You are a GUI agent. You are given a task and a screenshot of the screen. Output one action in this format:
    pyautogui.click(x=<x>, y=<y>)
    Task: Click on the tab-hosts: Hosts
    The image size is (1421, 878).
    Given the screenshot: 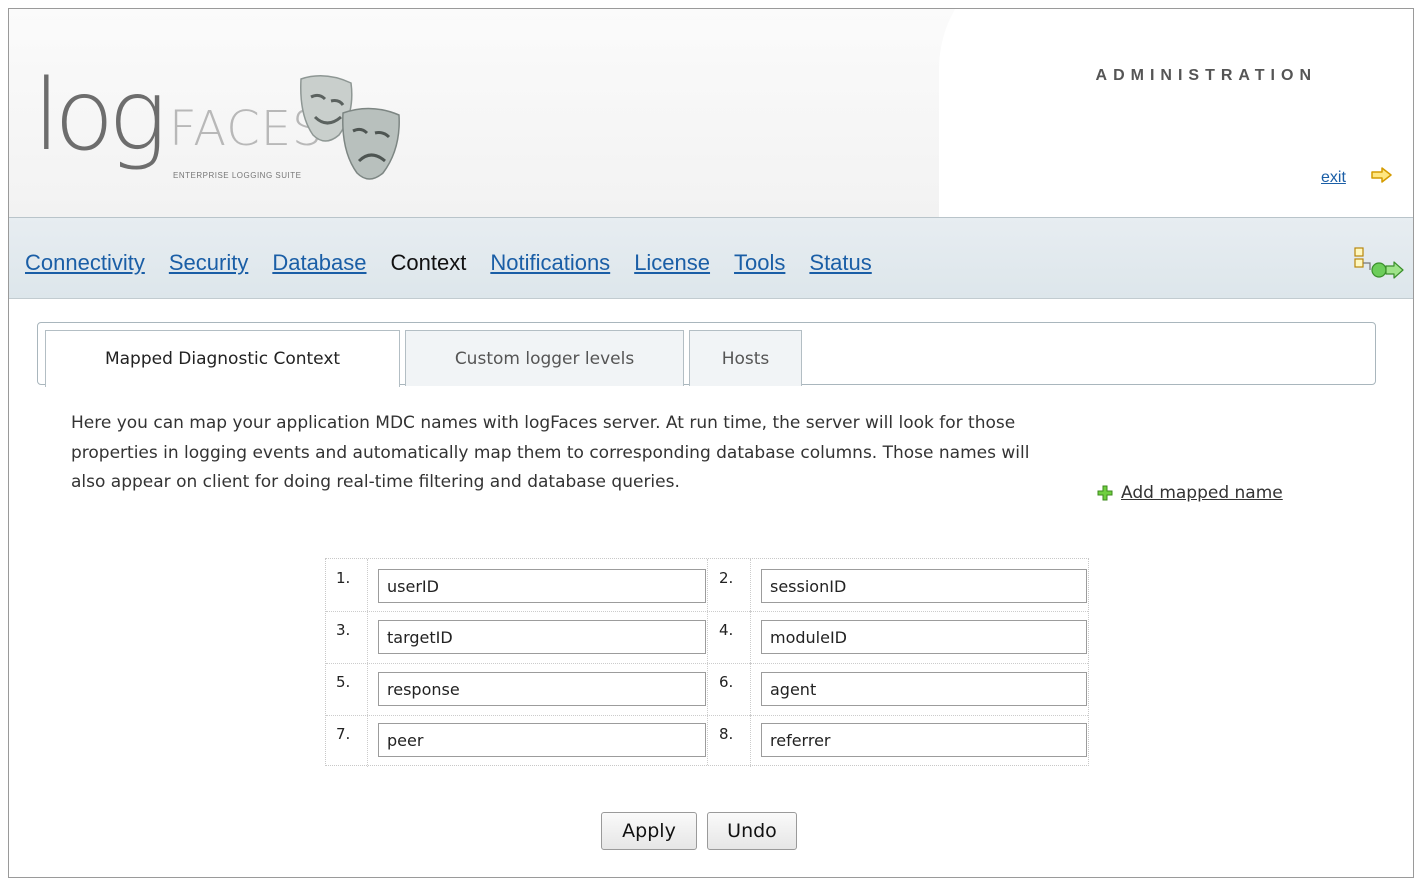 What is the action you would take?
    pyautogui.click(x=745, y=358)
    